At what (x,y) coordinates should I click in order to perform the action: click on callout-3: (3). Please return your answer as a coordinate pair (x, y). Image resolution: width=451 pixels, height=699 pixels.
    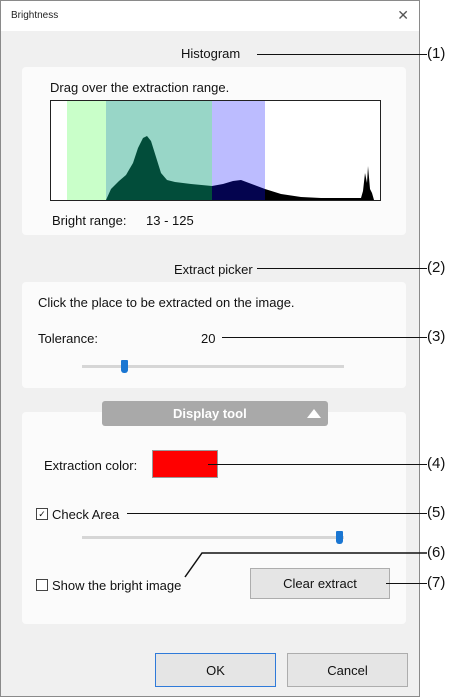
    Looking at the image, I should click on (436, 336).